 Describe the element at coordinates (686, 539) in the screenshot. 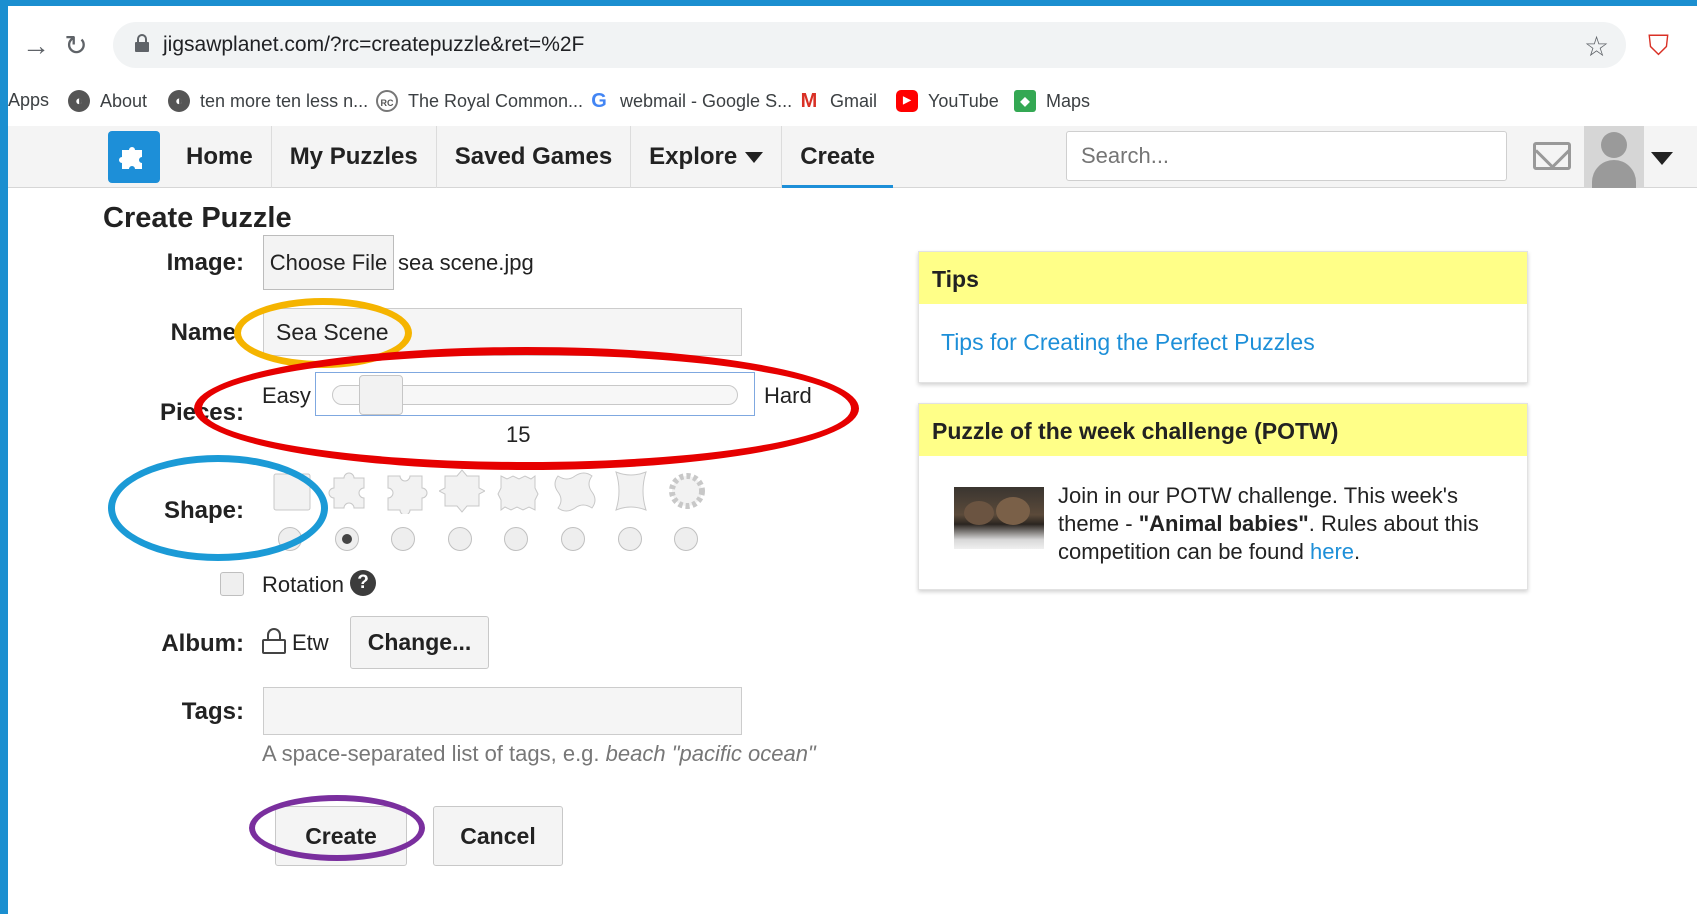

I see `shape-radio-gear` at that location.